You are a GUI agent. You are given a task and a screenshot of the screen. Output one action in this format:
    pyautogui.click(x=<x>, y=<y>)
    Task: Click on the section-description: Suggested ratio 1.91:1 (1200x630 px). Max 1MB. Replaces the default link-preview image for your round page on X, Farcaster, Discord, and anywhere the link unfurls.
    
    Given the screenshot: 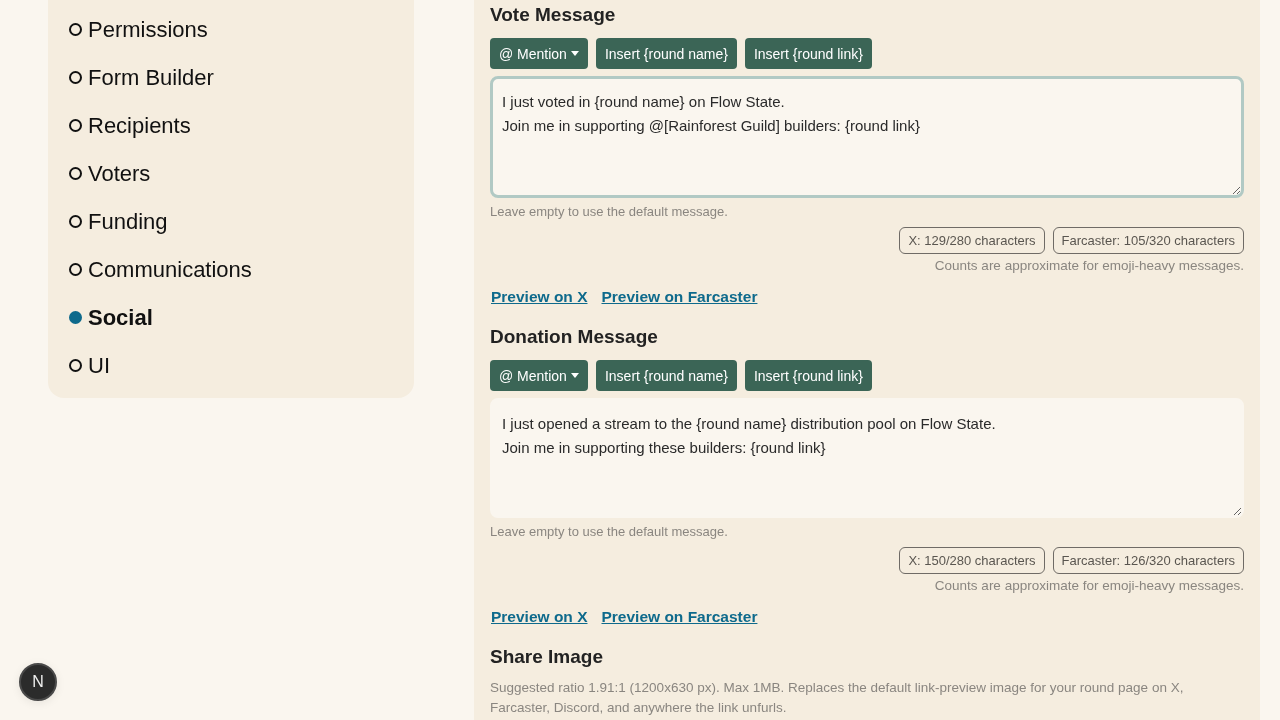 What is the action you would take?
    pyautogui.click(x=837, y=698)
    